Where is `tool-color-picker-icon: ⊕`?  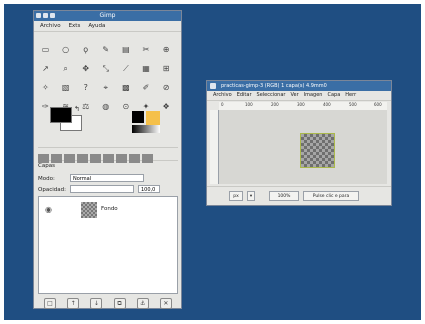 tool-color-picker-icon: ⊕ is located at coordinates (166, 49).